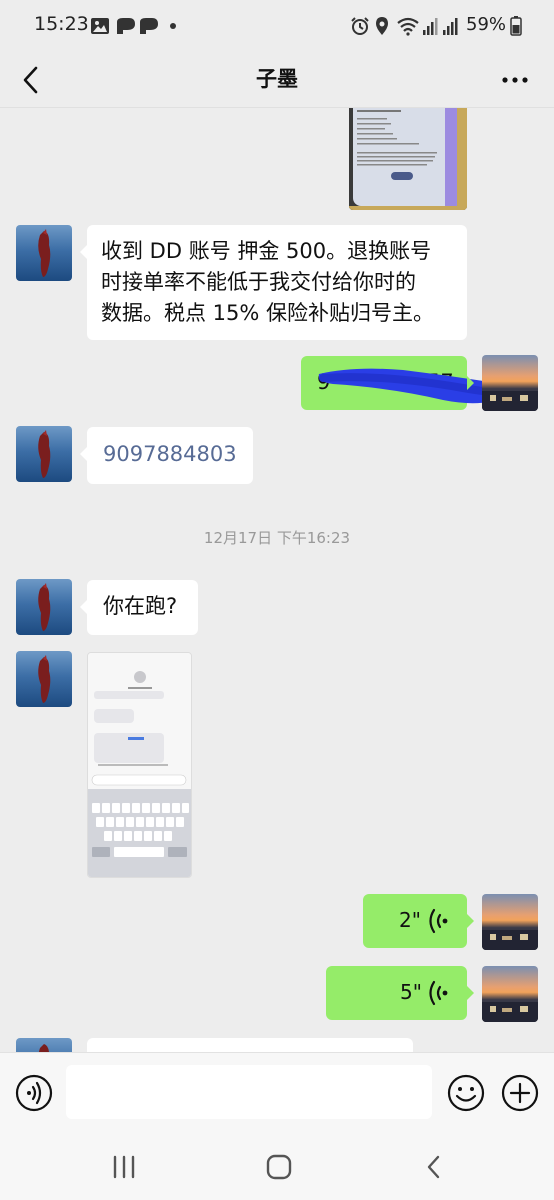 This screenshot has width=554, height=1200. I want to click on voice-message: 2", so click(418, 921).